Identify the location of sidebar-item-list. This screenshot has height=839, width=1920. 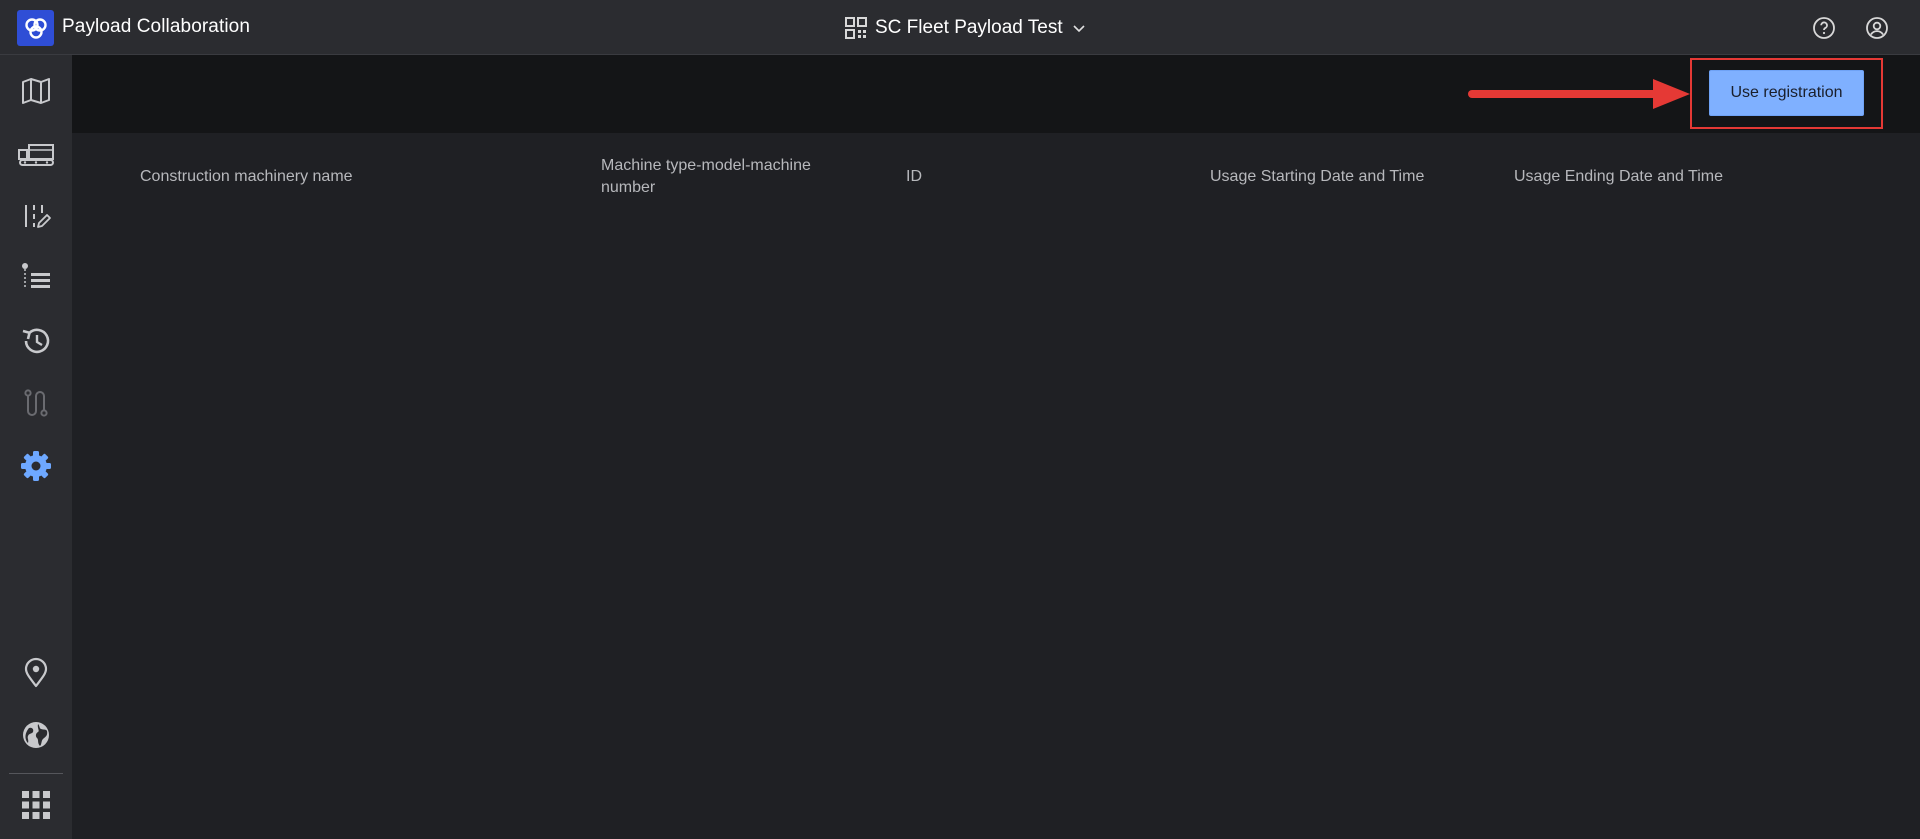
(36, 278).